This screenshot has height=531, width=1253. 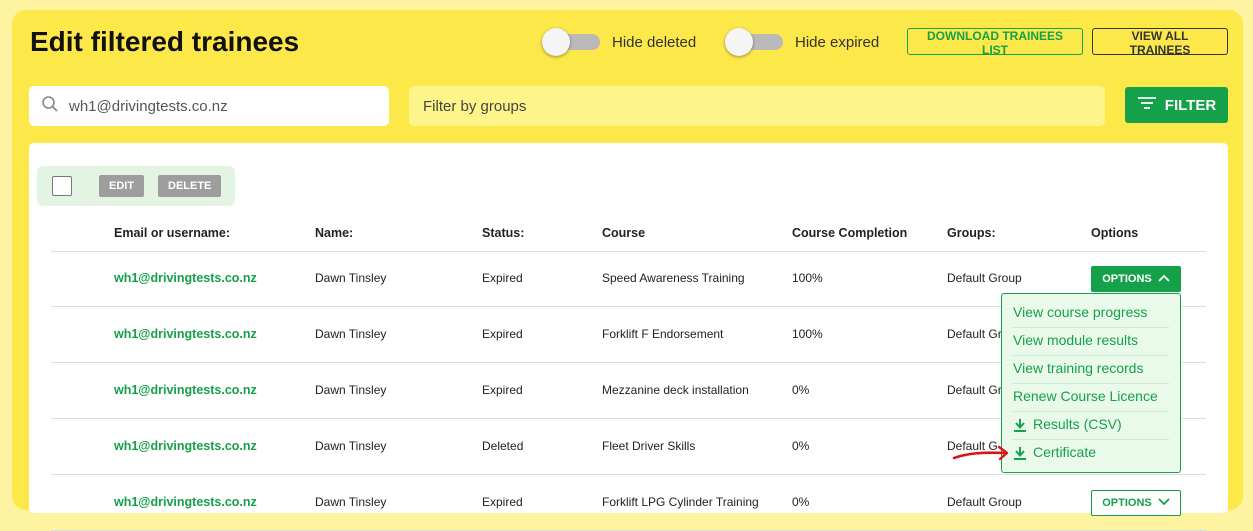 What do you see at coordinates (190, 186) in the screenshot?
I see `bulk-delete-button: DELETE` at bounding box center [190, 186].